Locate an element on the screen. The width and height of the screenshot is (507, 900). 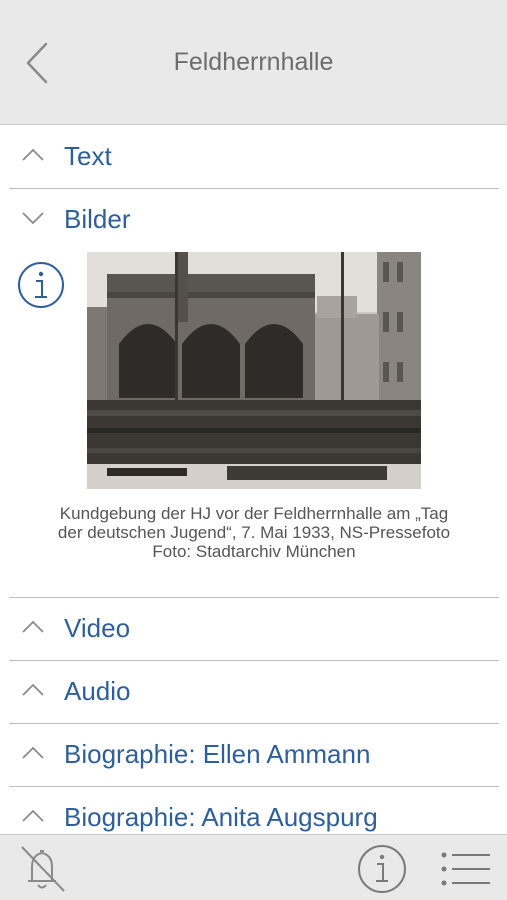
caption-line-3: Foto: Stadtarchiv München is located at coordinates (254, 551).